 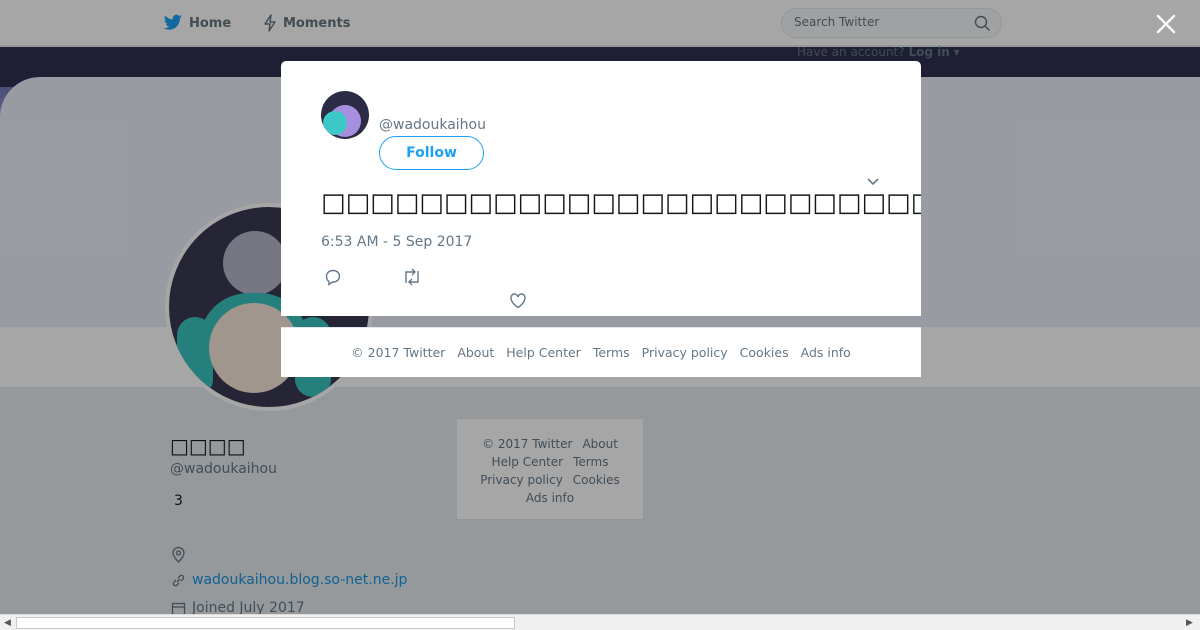 What do you see at coordinates (7, 623) in the screenshot?
I see `scroll-left-arrow-icon: ◀` at bounding box center [7, 623].